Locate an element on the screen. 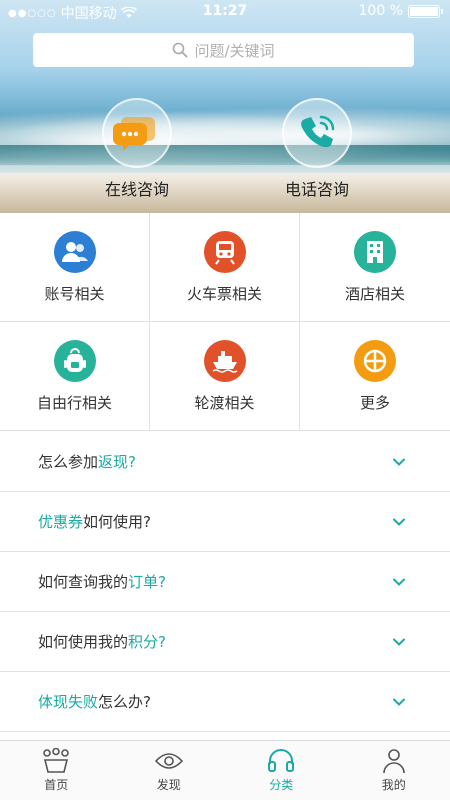 Image resolution: width=450 pixels, height=800 pixels. category-more: 更多 is located at coordinates (375, 376).